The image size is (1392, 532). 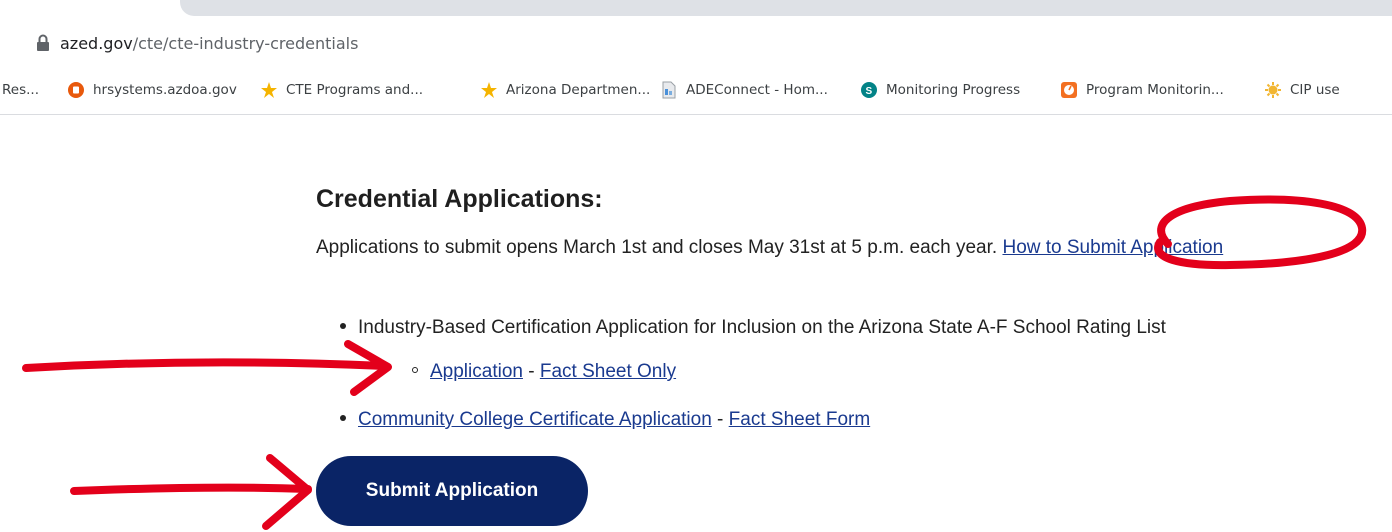 What do you see at coordinates (1315, 90) in the screenshot?
I see `bookmark-label: CIP use` at bounding box center [1315, 90].